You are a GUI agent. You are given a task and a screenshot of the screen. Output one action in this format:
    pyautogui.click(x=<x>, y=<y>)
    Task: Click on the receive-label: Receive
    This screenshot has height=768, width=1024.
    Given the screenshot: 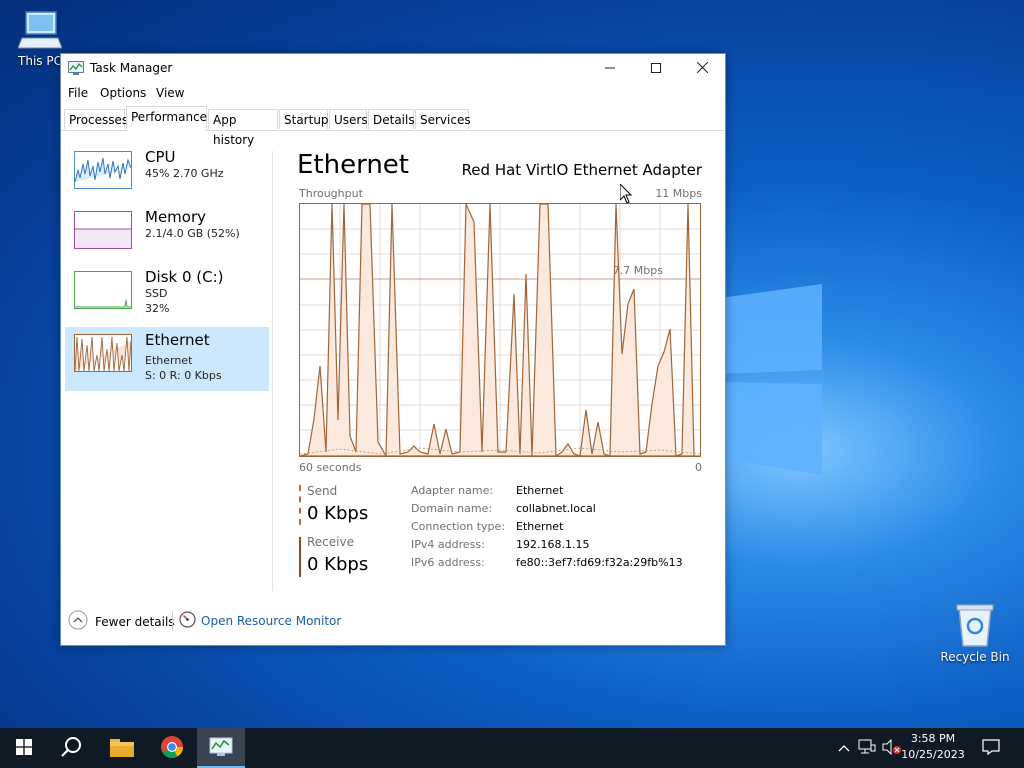 What is the action you would take?
    pyautogui.click(x=330, y=542)
    